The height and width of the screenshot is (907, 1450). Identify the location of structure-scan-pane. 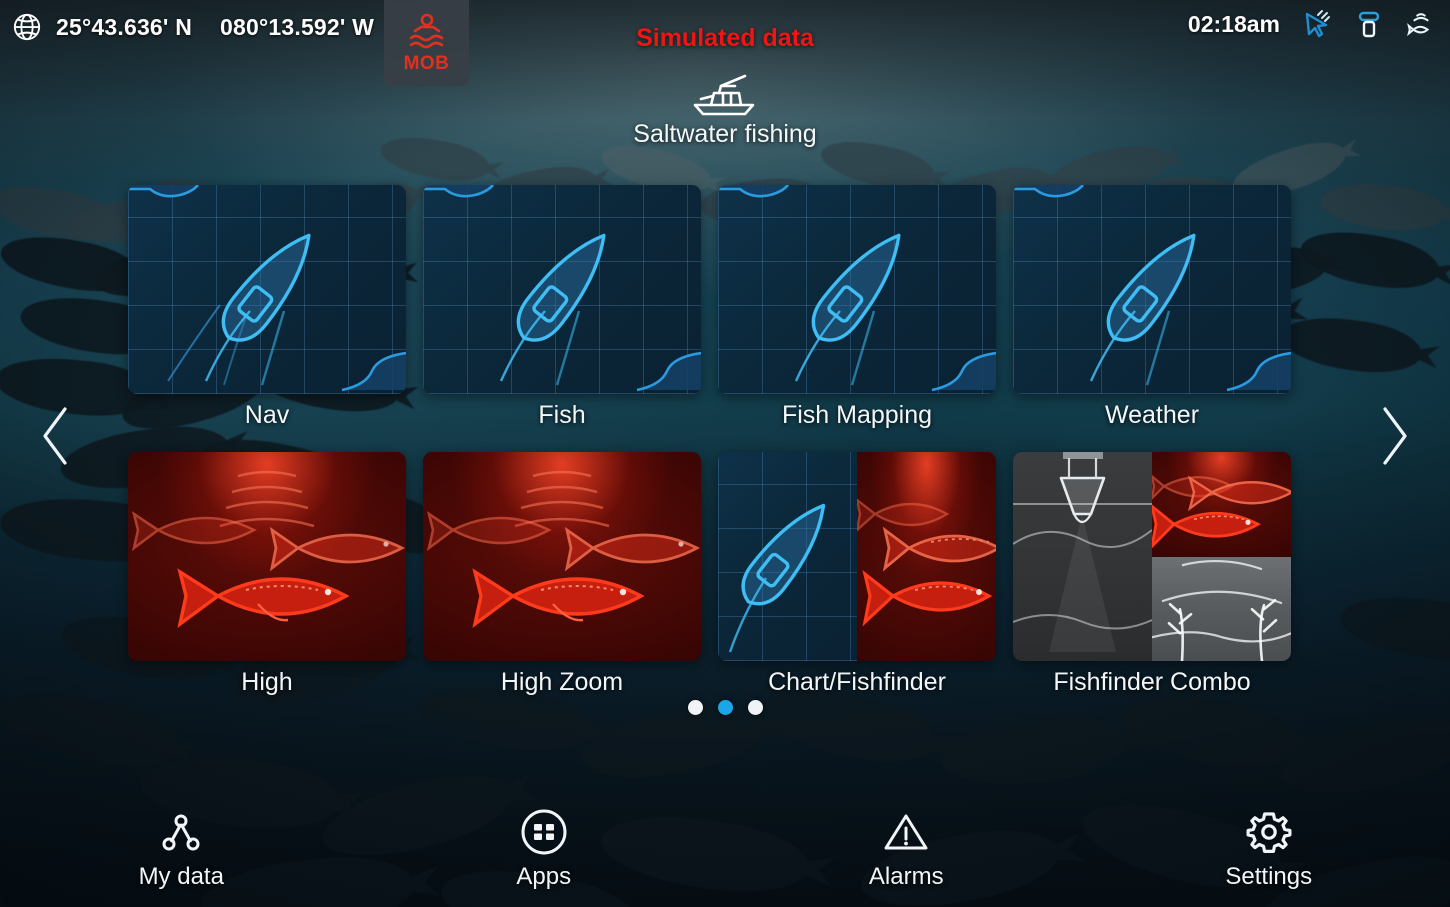
(1221, 608).